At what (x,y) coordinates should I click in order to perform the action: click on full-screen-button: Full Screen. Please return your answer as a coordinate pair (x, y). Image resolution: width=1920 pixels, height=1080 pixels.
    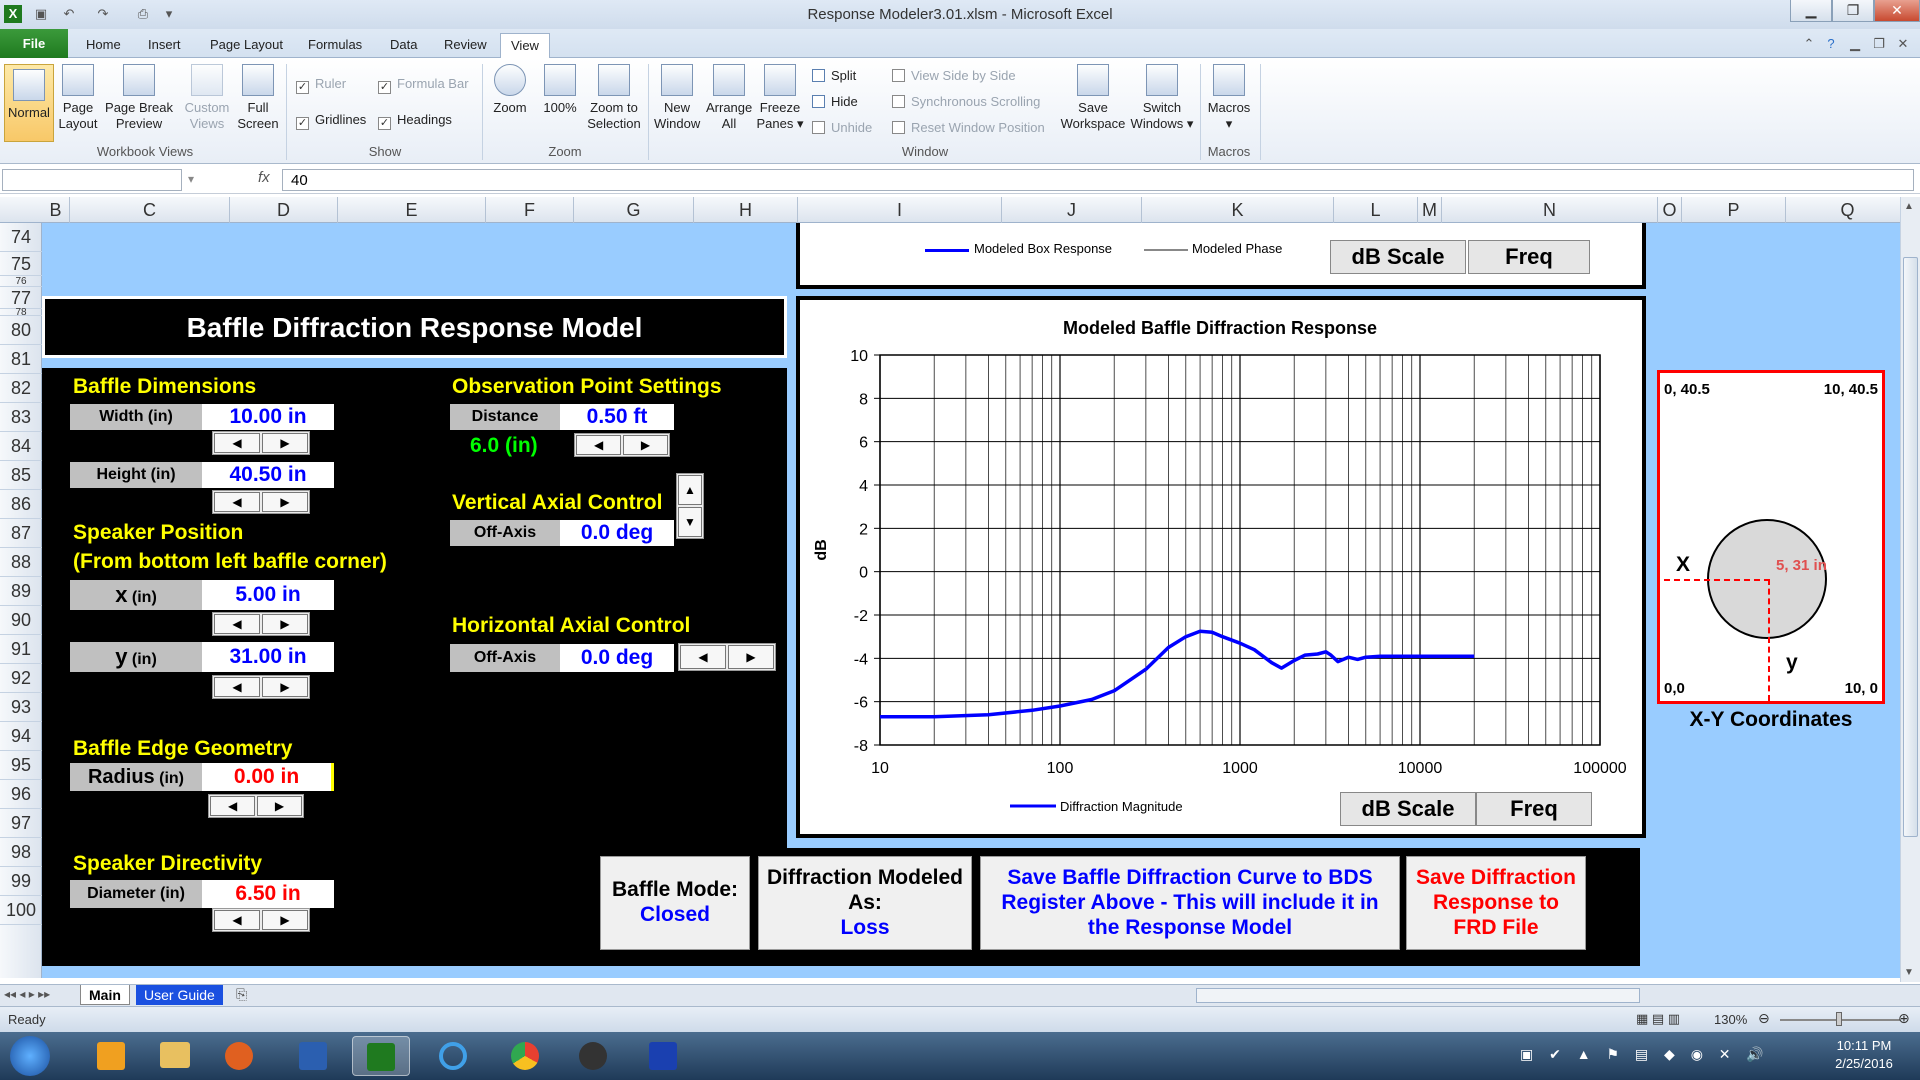
    Looking at the image, I should click on (258, 98).